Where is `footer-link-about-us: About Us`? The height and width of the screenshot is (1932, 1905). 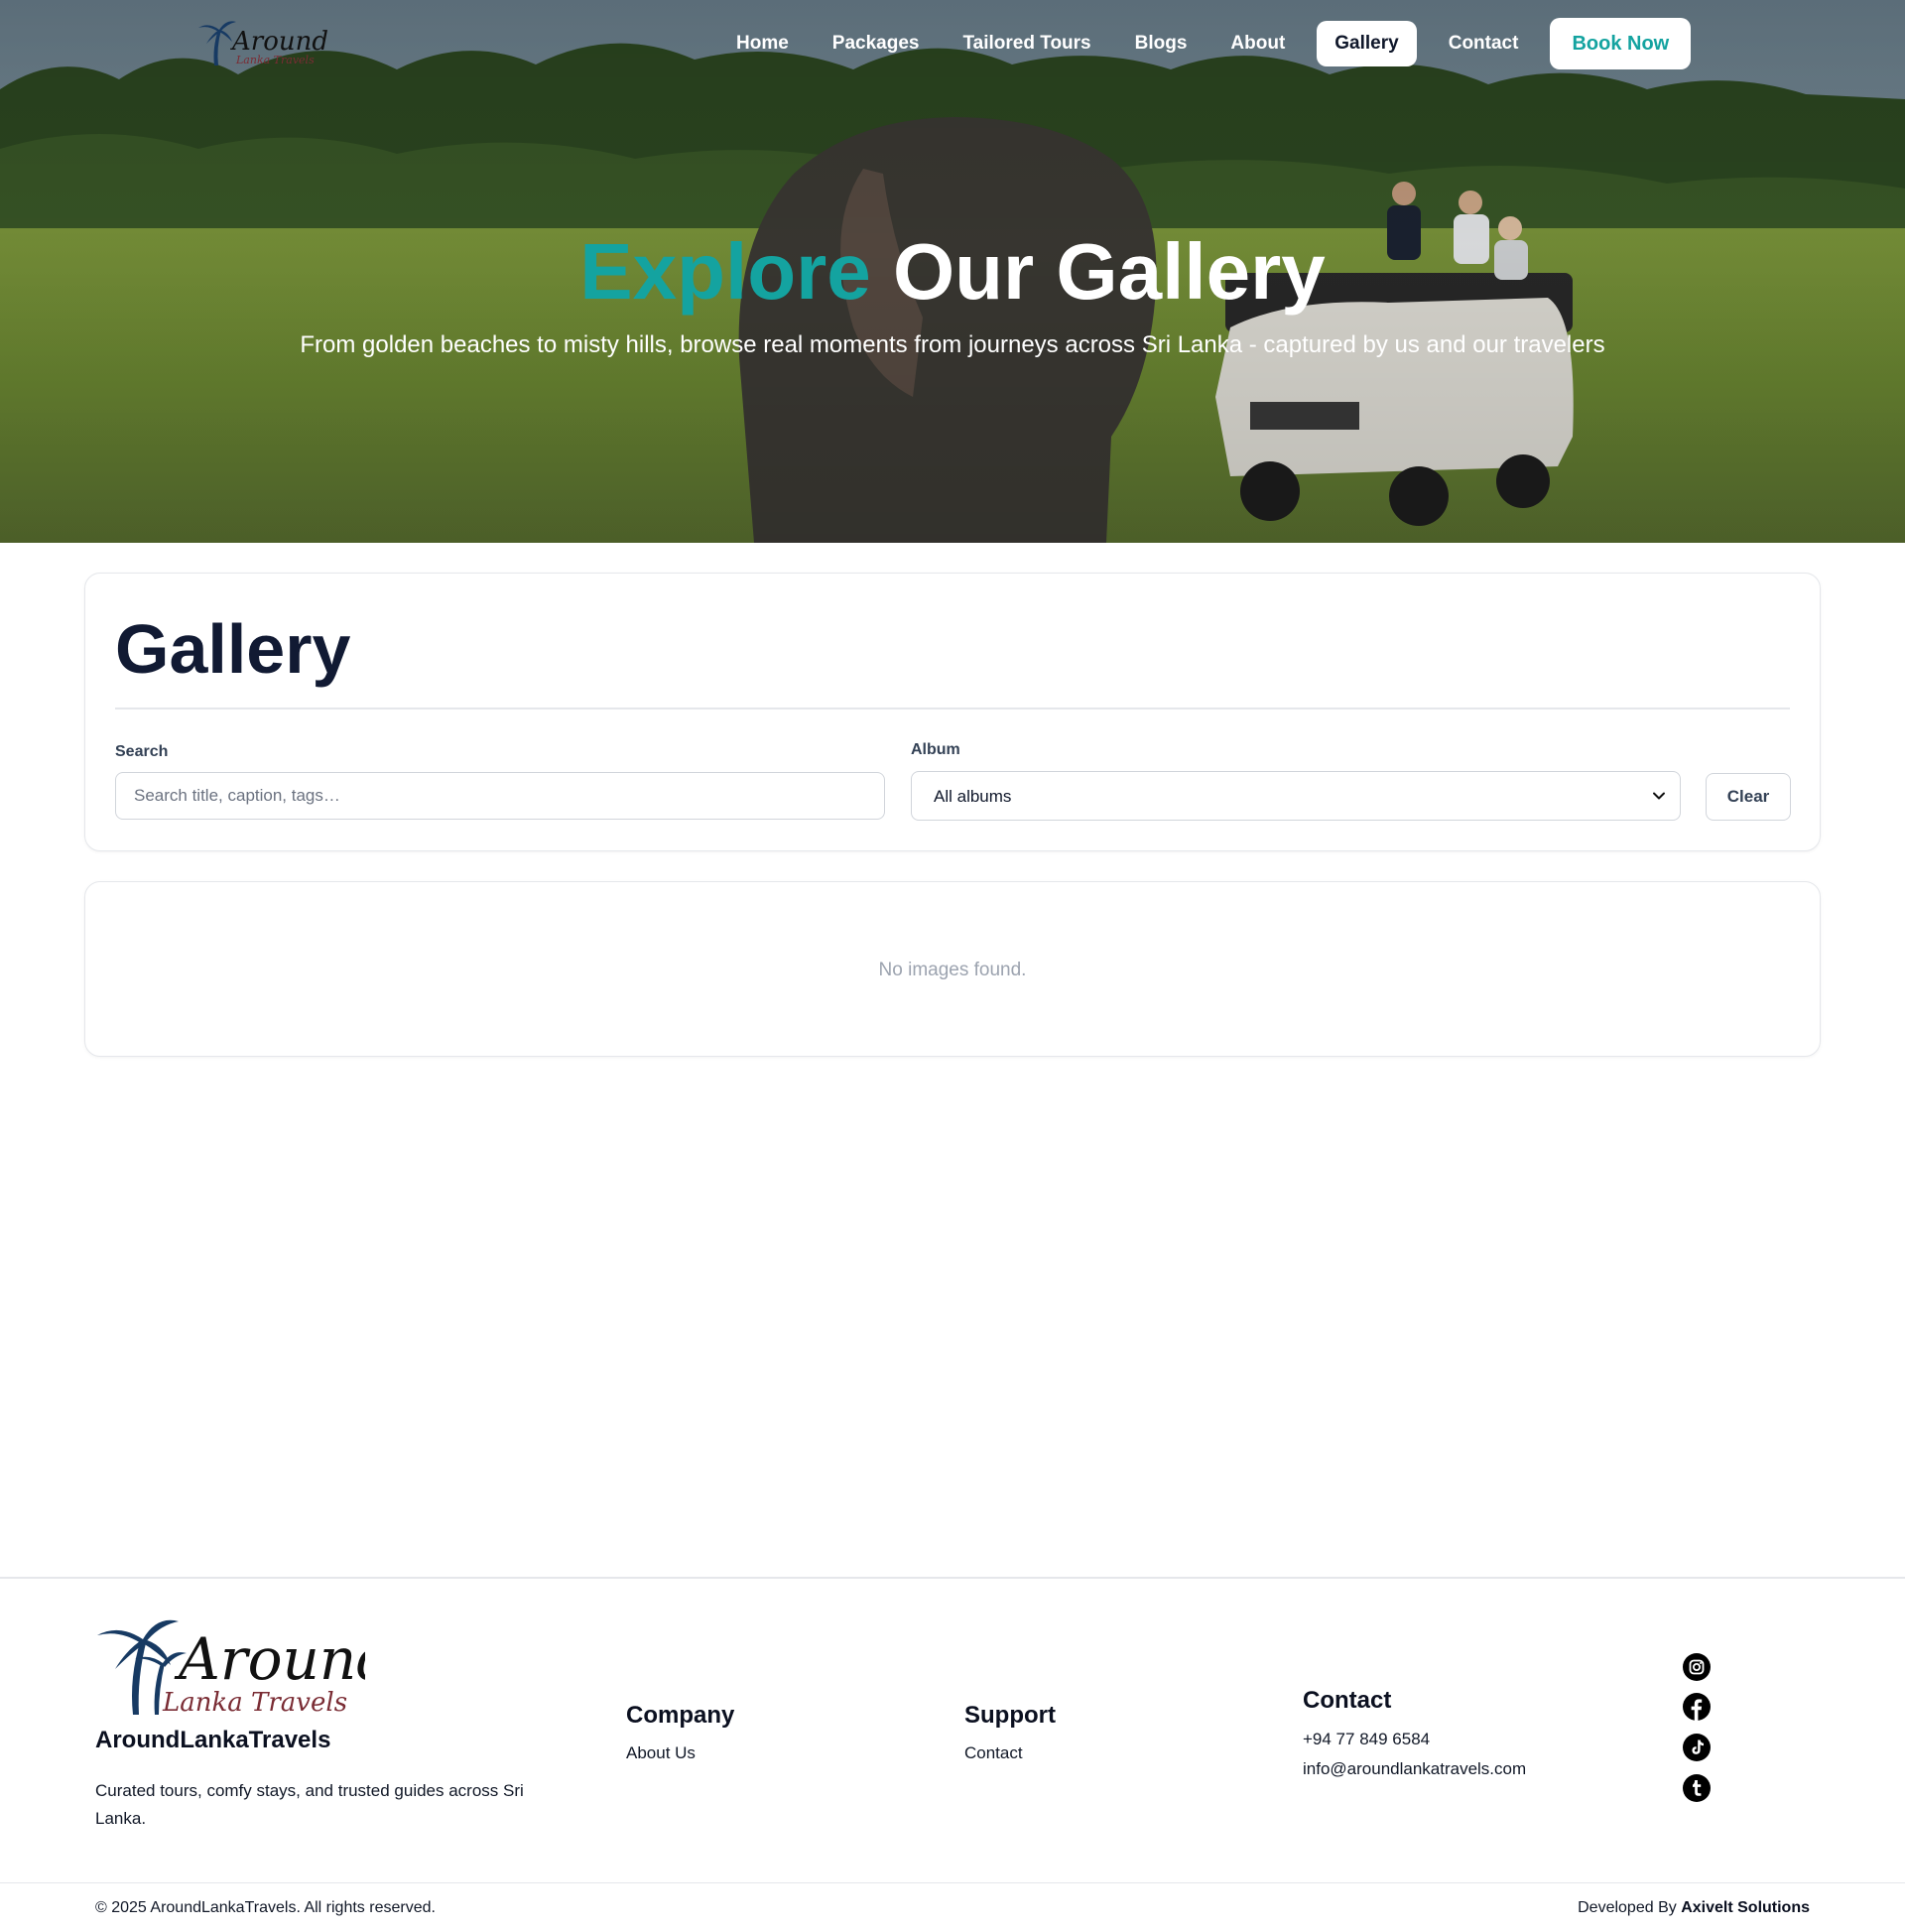 footer-link-about-us: About Us is located at coordinates (661, 1753).